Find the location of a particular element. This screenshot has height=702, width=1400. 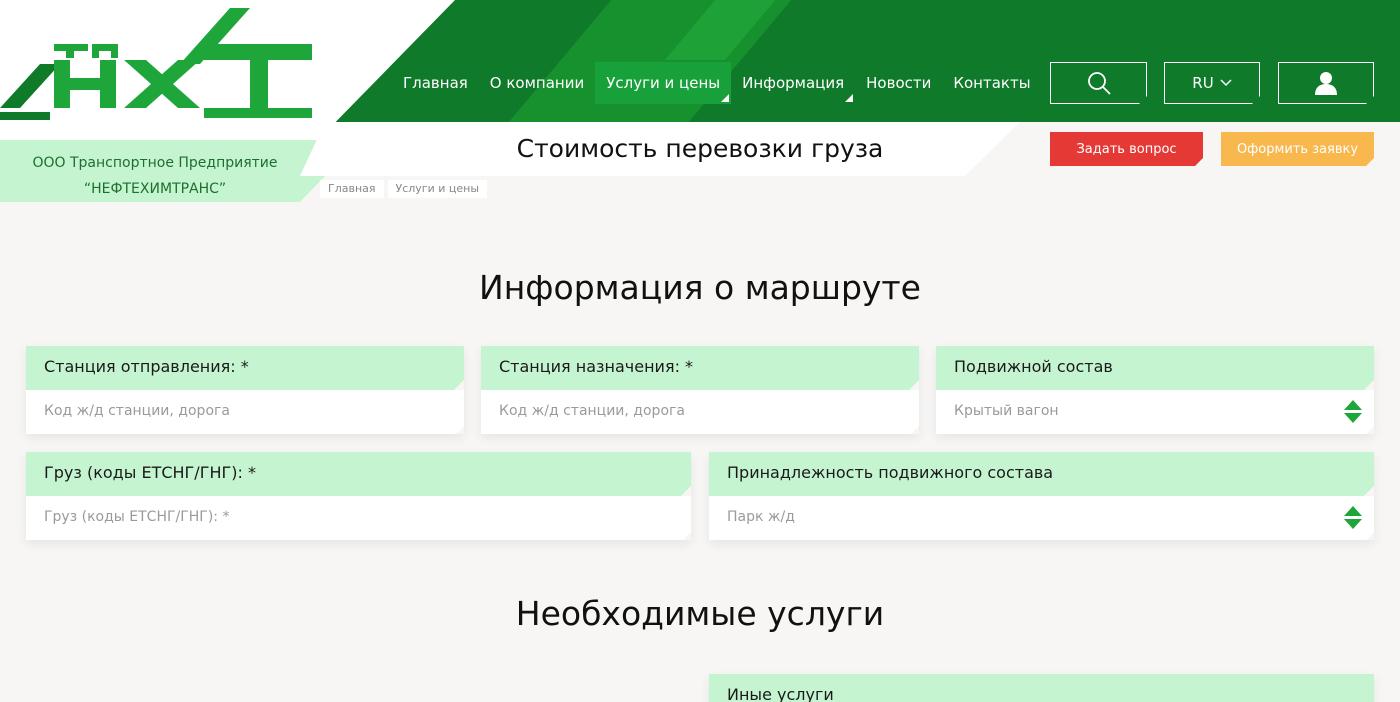

nav-item-services: Услуги и цены is located at coordinates (663, 83).